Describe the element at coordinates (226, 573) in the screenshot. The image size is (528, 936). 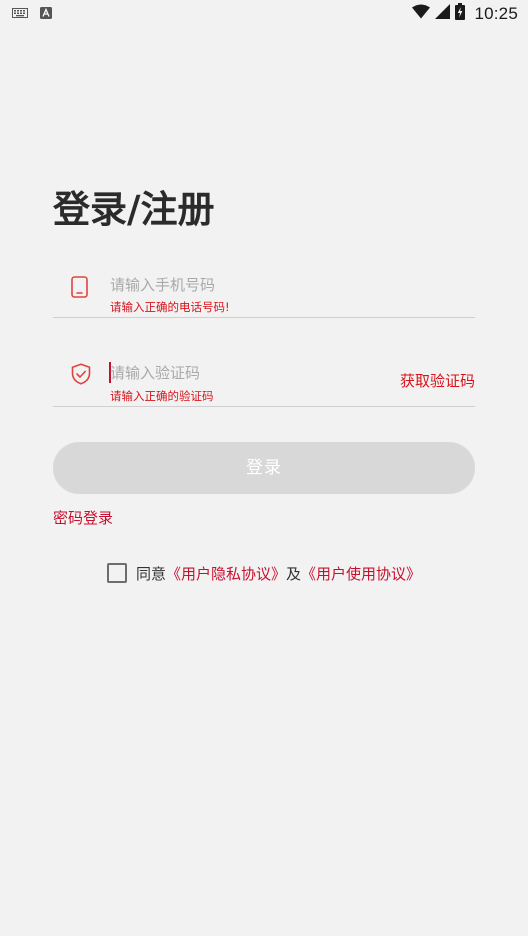
I see `privacy-policy-link: 《用户隐私协议》` at that location.